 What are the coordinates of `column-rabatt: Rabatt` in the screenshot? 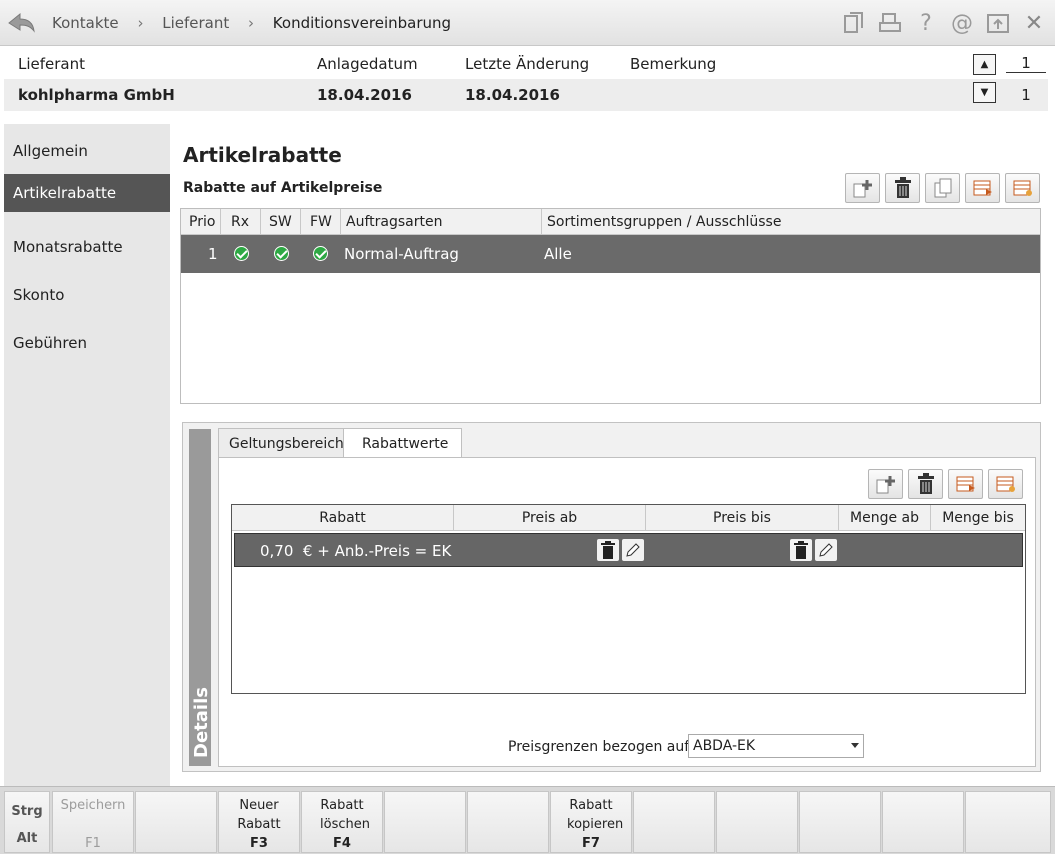 It's located at (343, 518).